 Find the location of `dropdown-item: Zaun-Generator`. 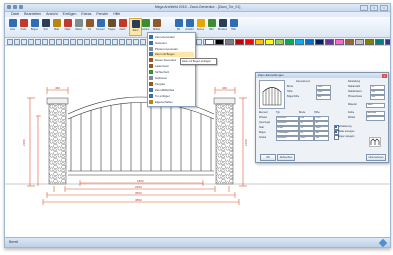

dropdown-item: Zaun-Generator is located at coordinates (171, 37).